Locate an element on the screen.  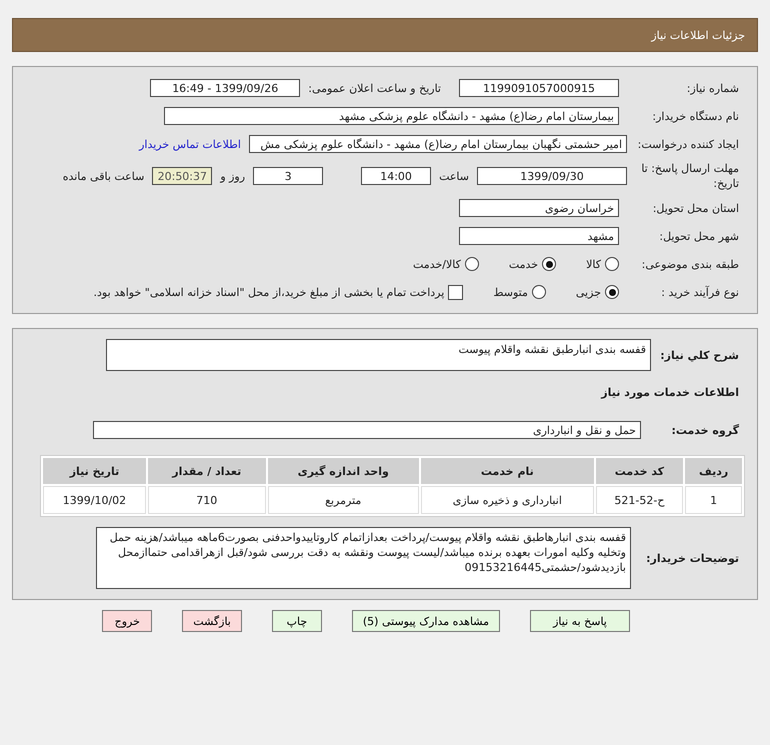
page-title: جزئیات اطلاعات نیاز is located at coordinates (385, 35).